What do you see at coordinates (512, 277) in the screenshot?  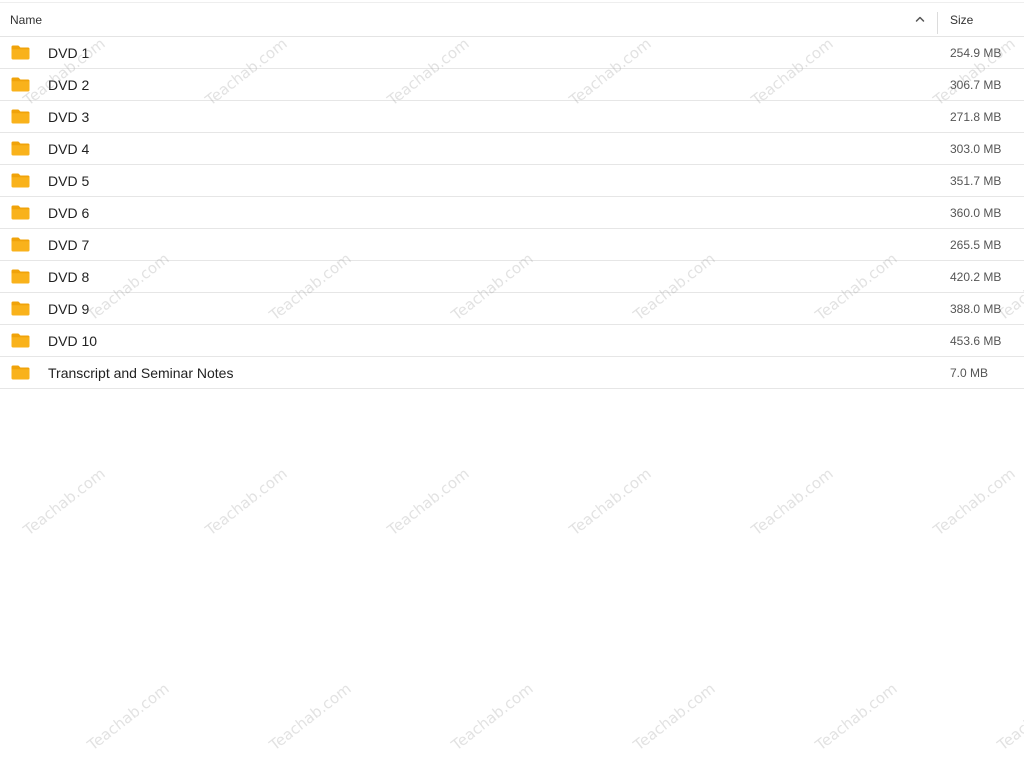 I see `list-item: DVD 8 420.2 MB` at bounding box center [512, 277].